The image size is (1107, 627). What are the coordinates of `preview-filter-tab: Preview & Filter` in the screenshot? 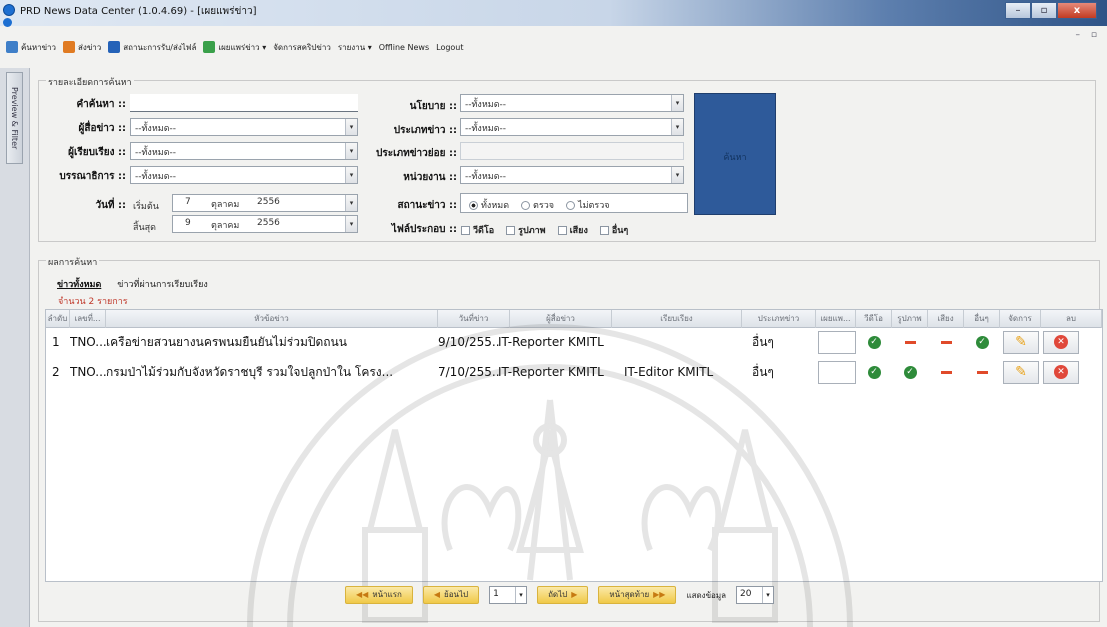 It's located at (14, 118).